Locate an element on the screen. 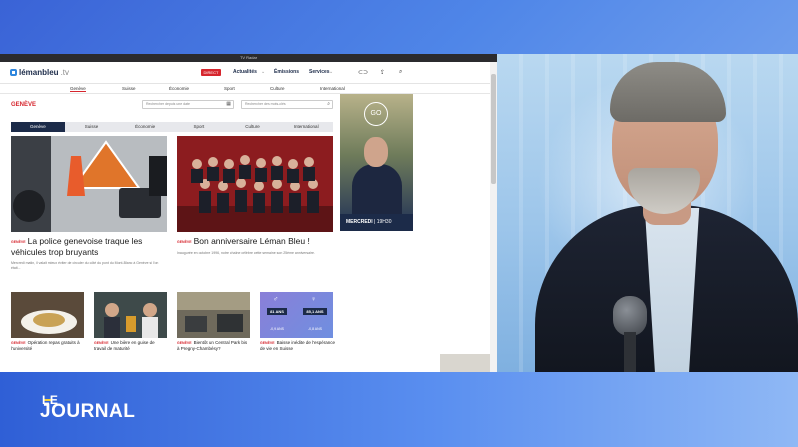 The image size is (798, 447). section-title: GENÈVE is located at coordinates (24, 105).